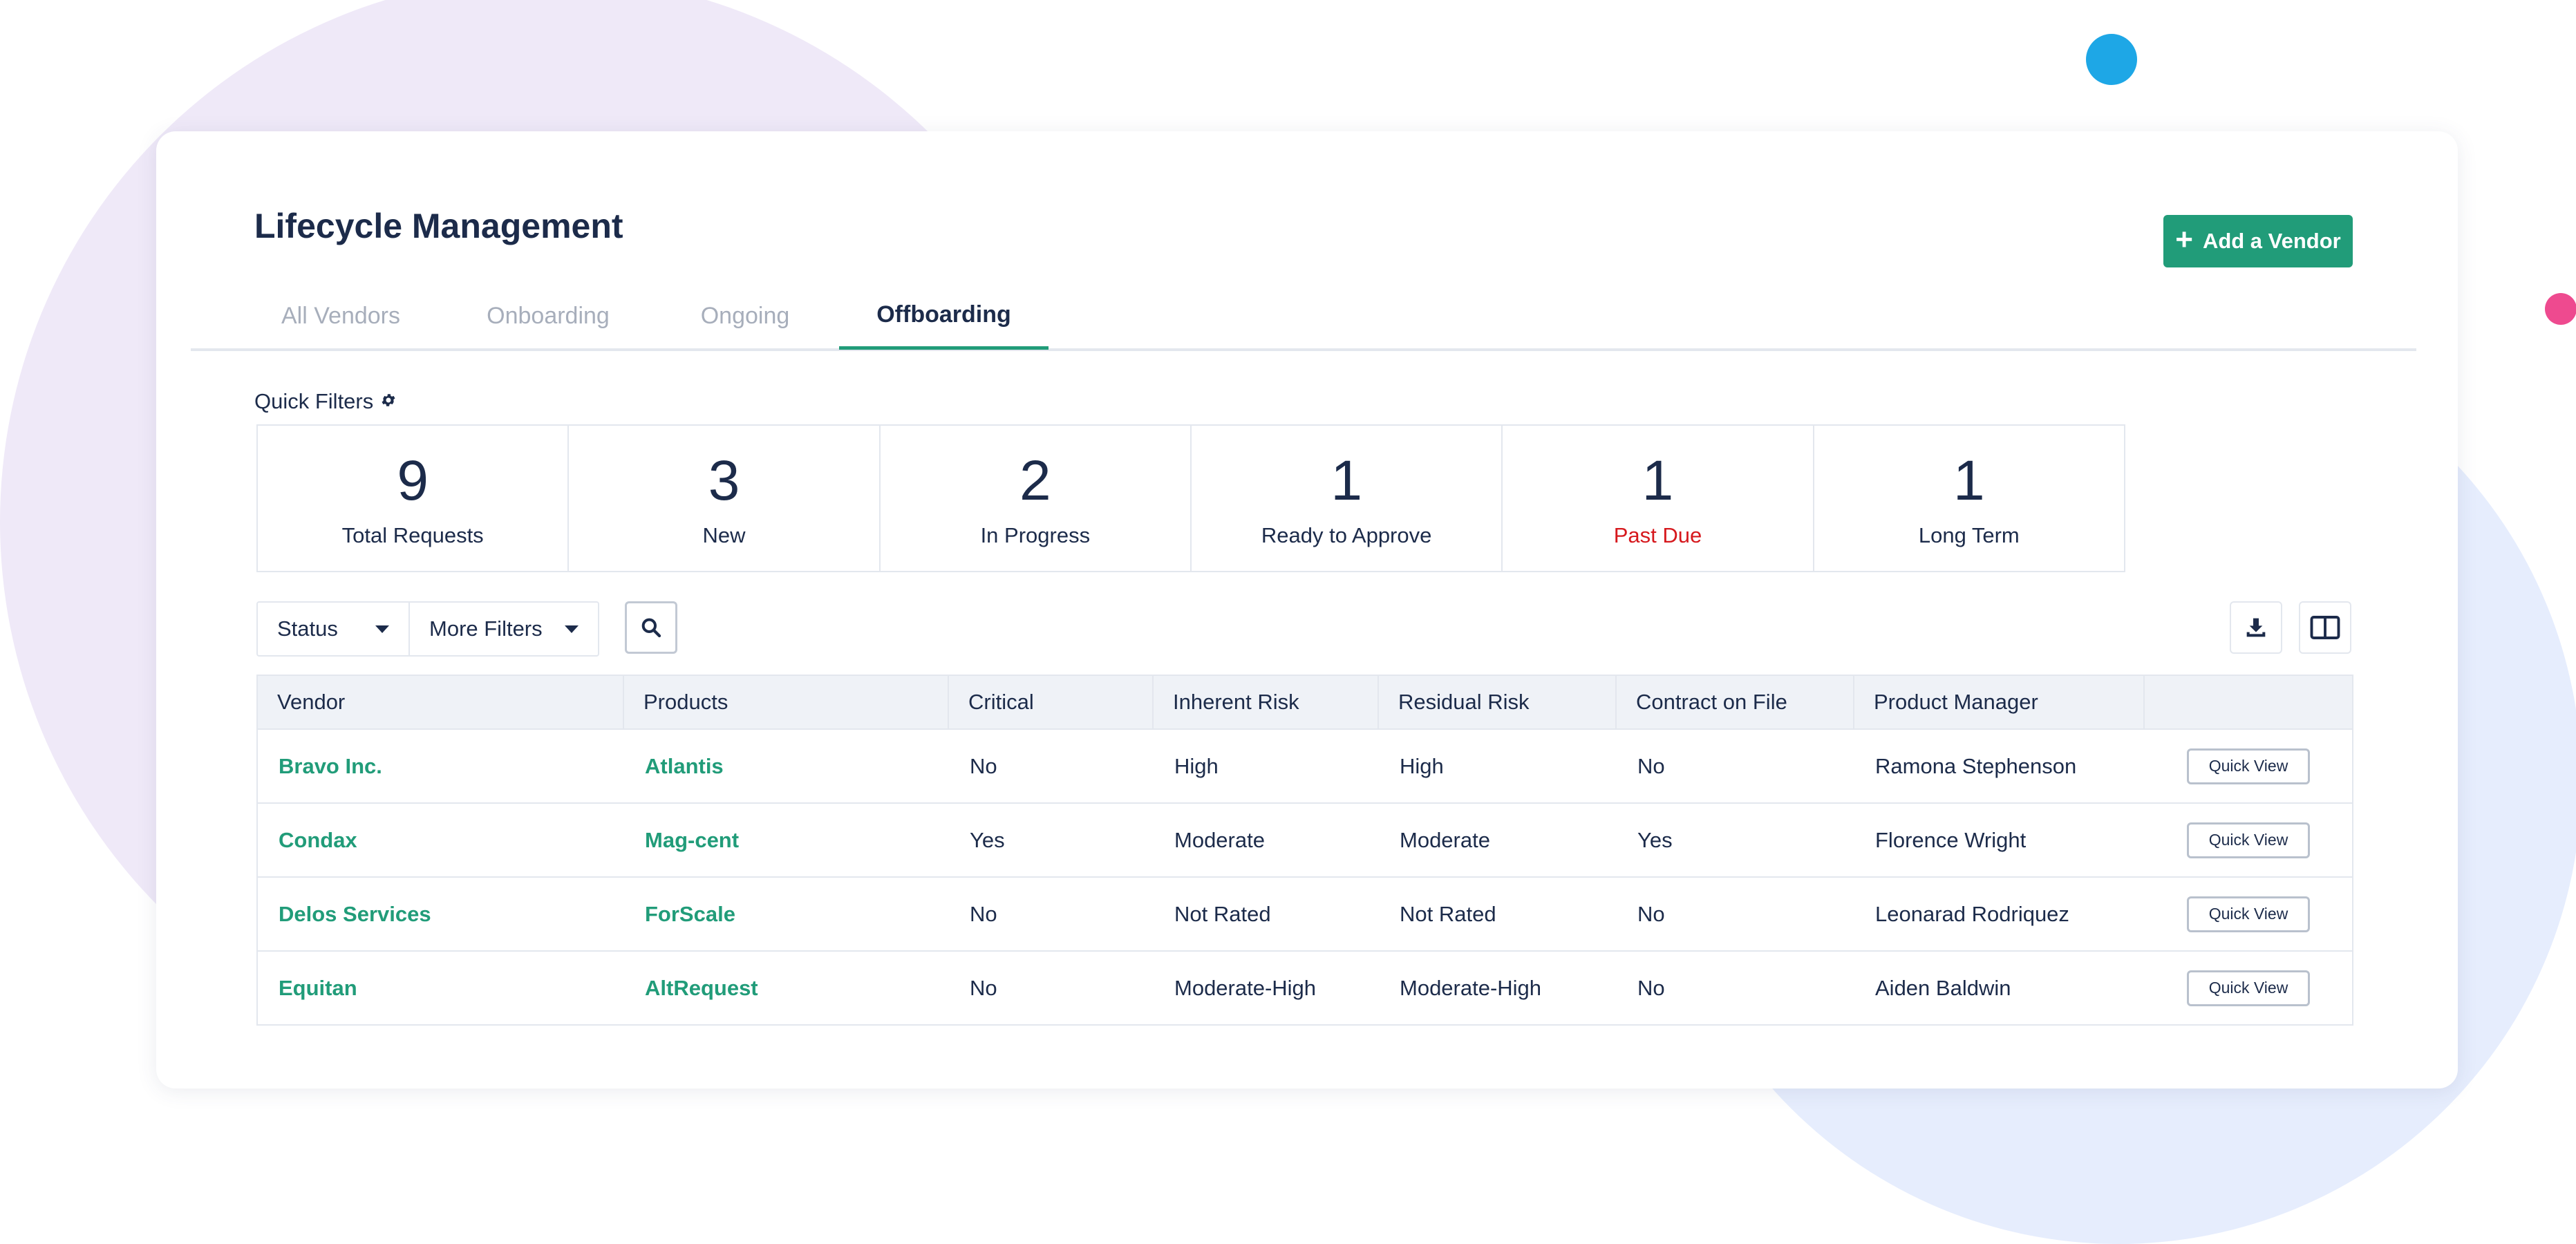 The width and height of the screenshot is (2576, 1244). Describe the element at coordinates (1655, 839) in the screenshot. I see `contract-cell: Yes` at that location.